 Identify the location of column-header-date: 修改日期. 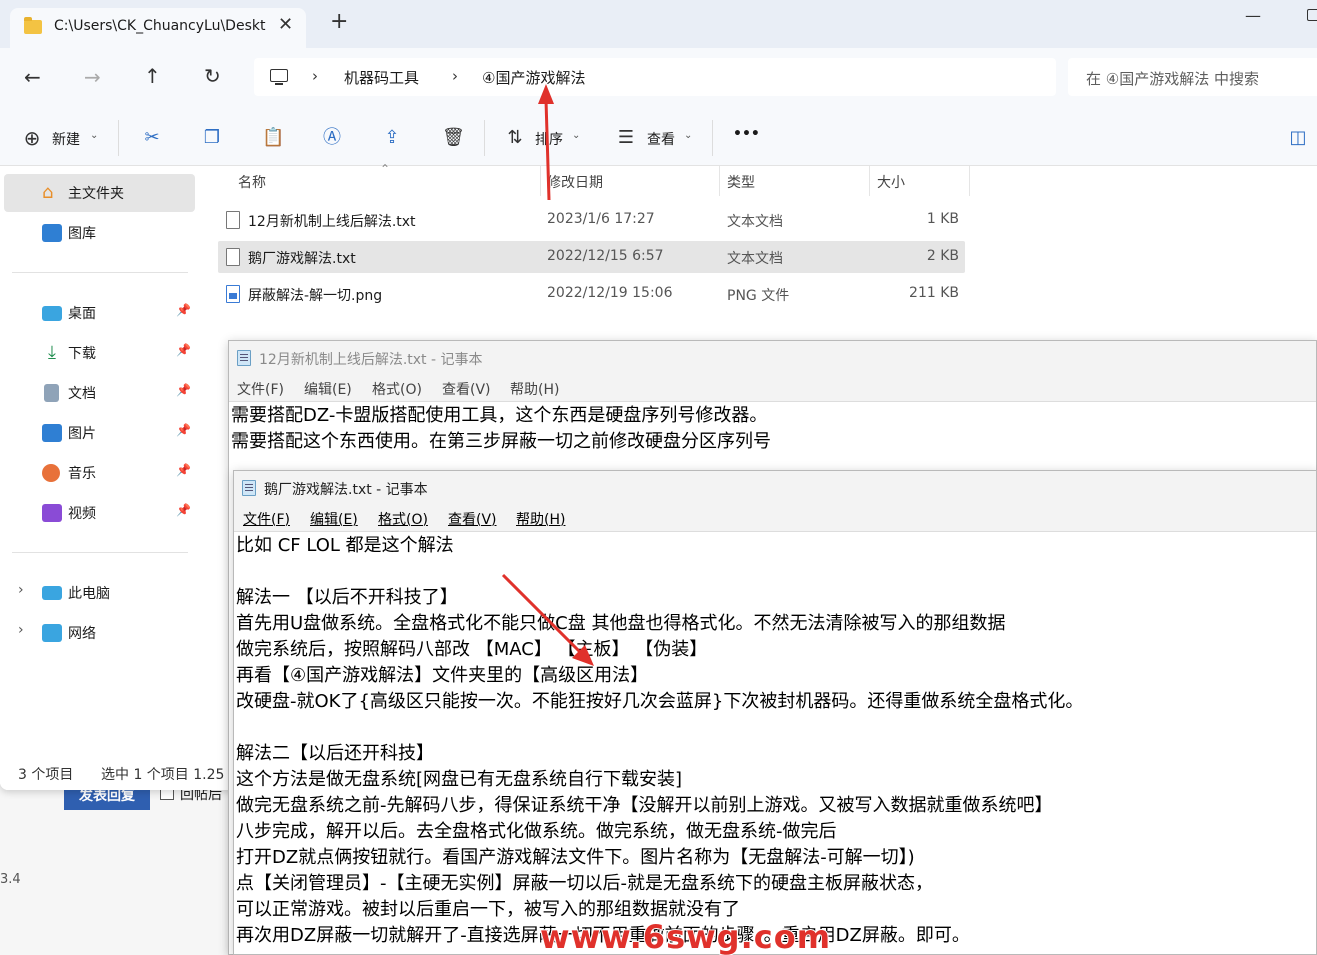
(575, 182).